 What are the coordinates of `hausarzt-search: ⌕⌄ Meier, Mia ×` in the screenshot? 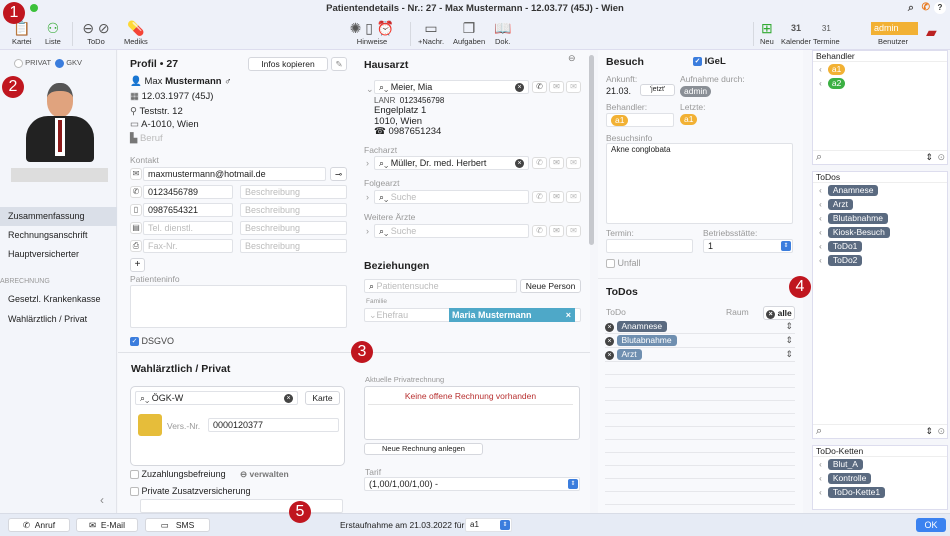 It's located at (451, 87).